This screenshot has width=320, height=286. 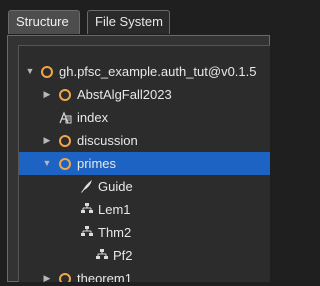 What do you see at coordinates (107, 140) in the screenshot?
I see `tree-item-label: discussion` at bounding box center [107, 140].